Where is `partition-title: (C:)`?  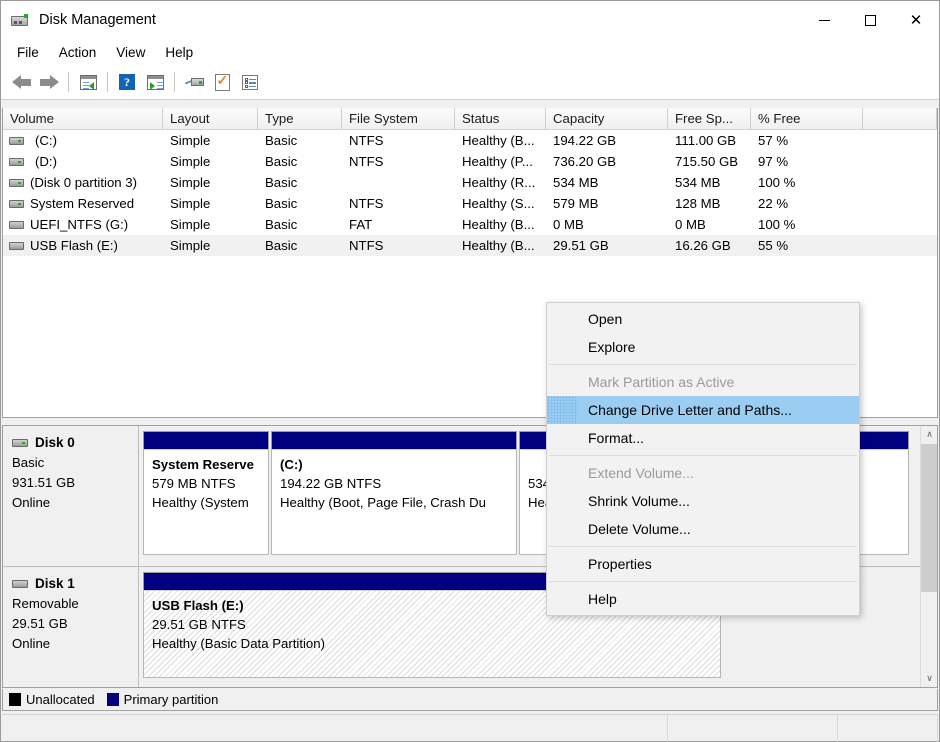 partition-title: (C:) is located at coordinates (291, 464).